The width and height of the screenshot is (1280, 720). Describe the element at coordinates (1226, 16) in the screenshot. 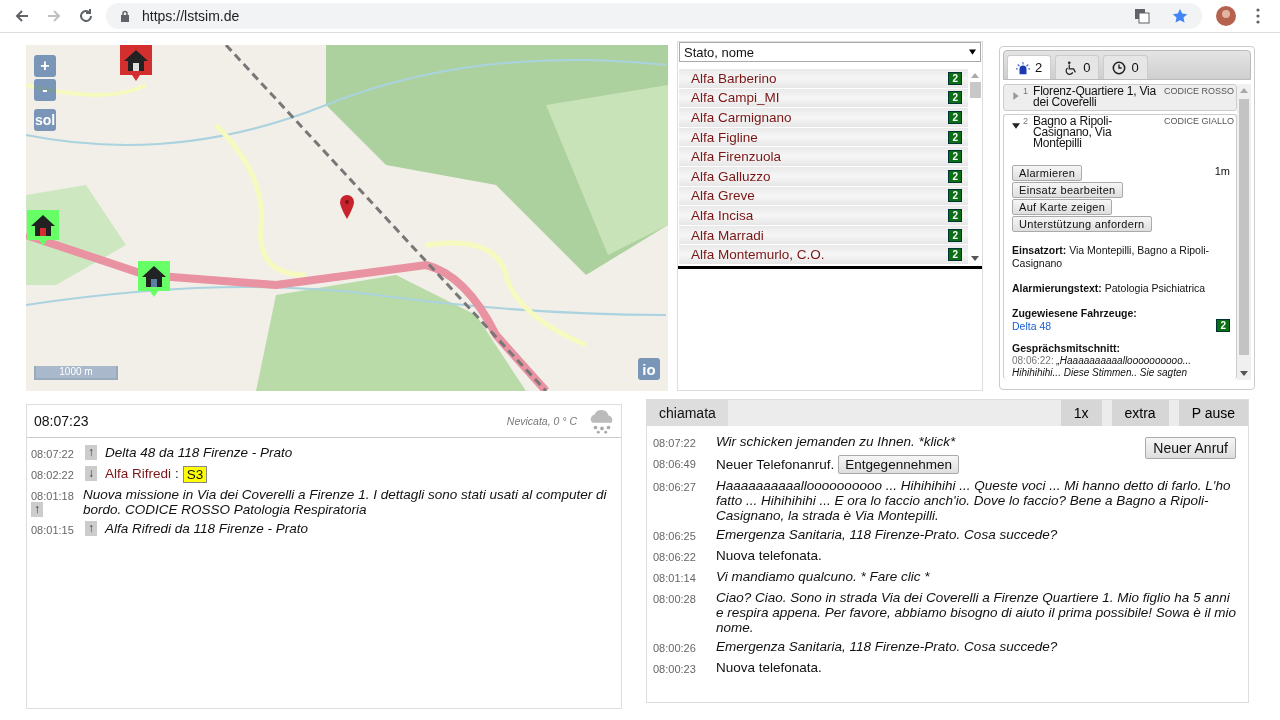

I see `avatar-icon` at that location.